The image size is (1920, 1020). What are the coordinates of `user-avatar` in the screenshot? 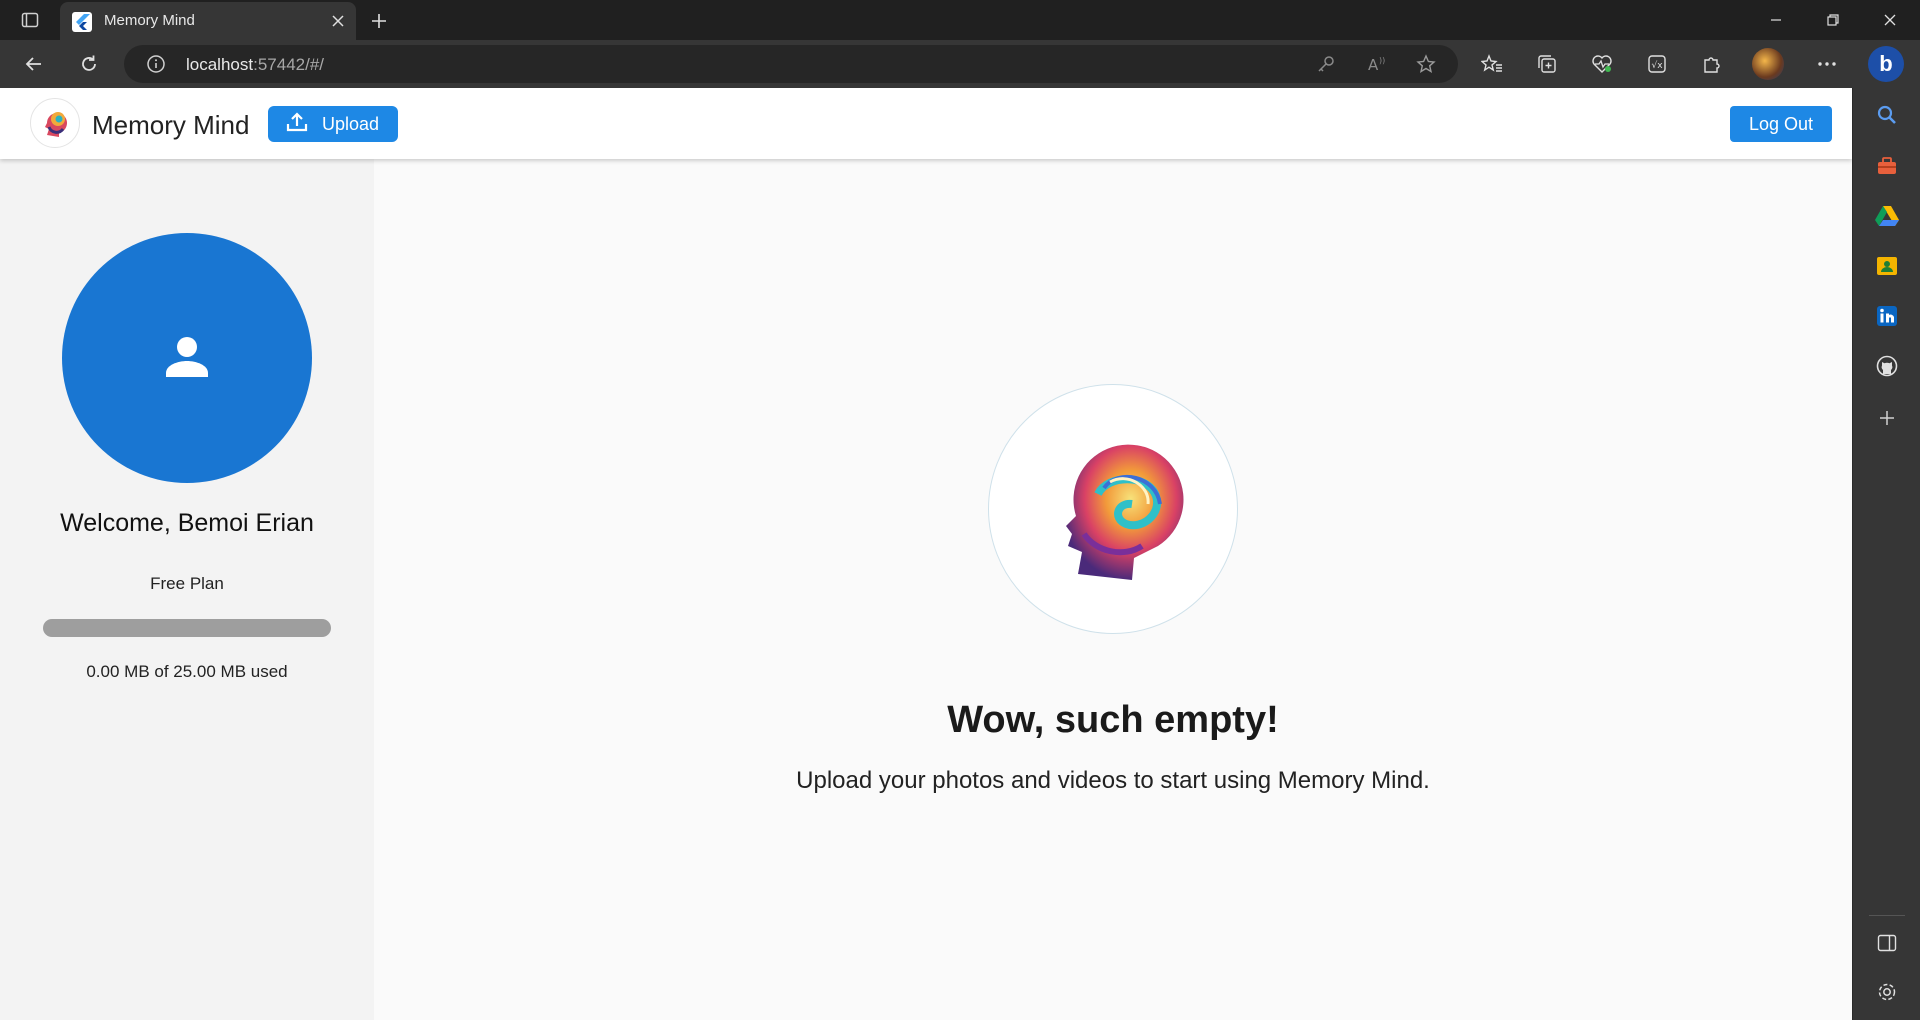 It's located at (187, 358).